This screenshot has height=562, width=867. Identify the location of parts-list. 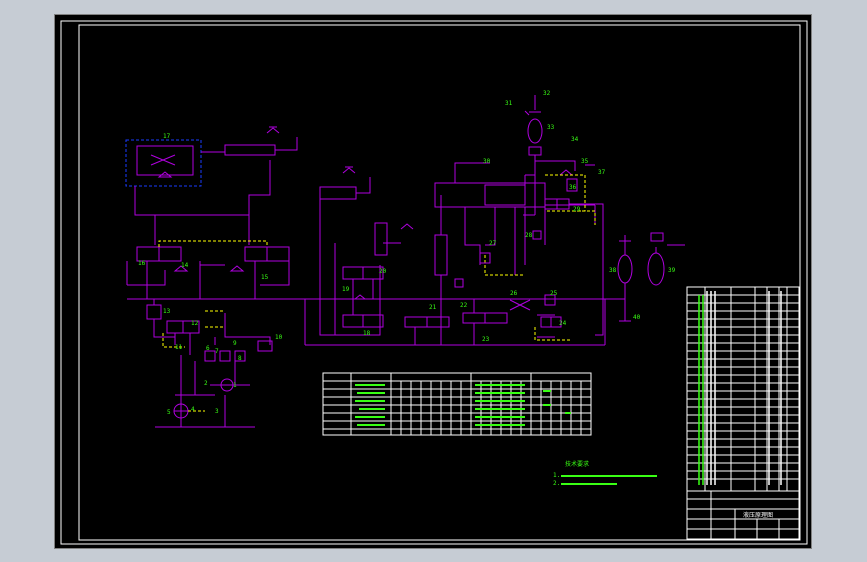
(743, 389).